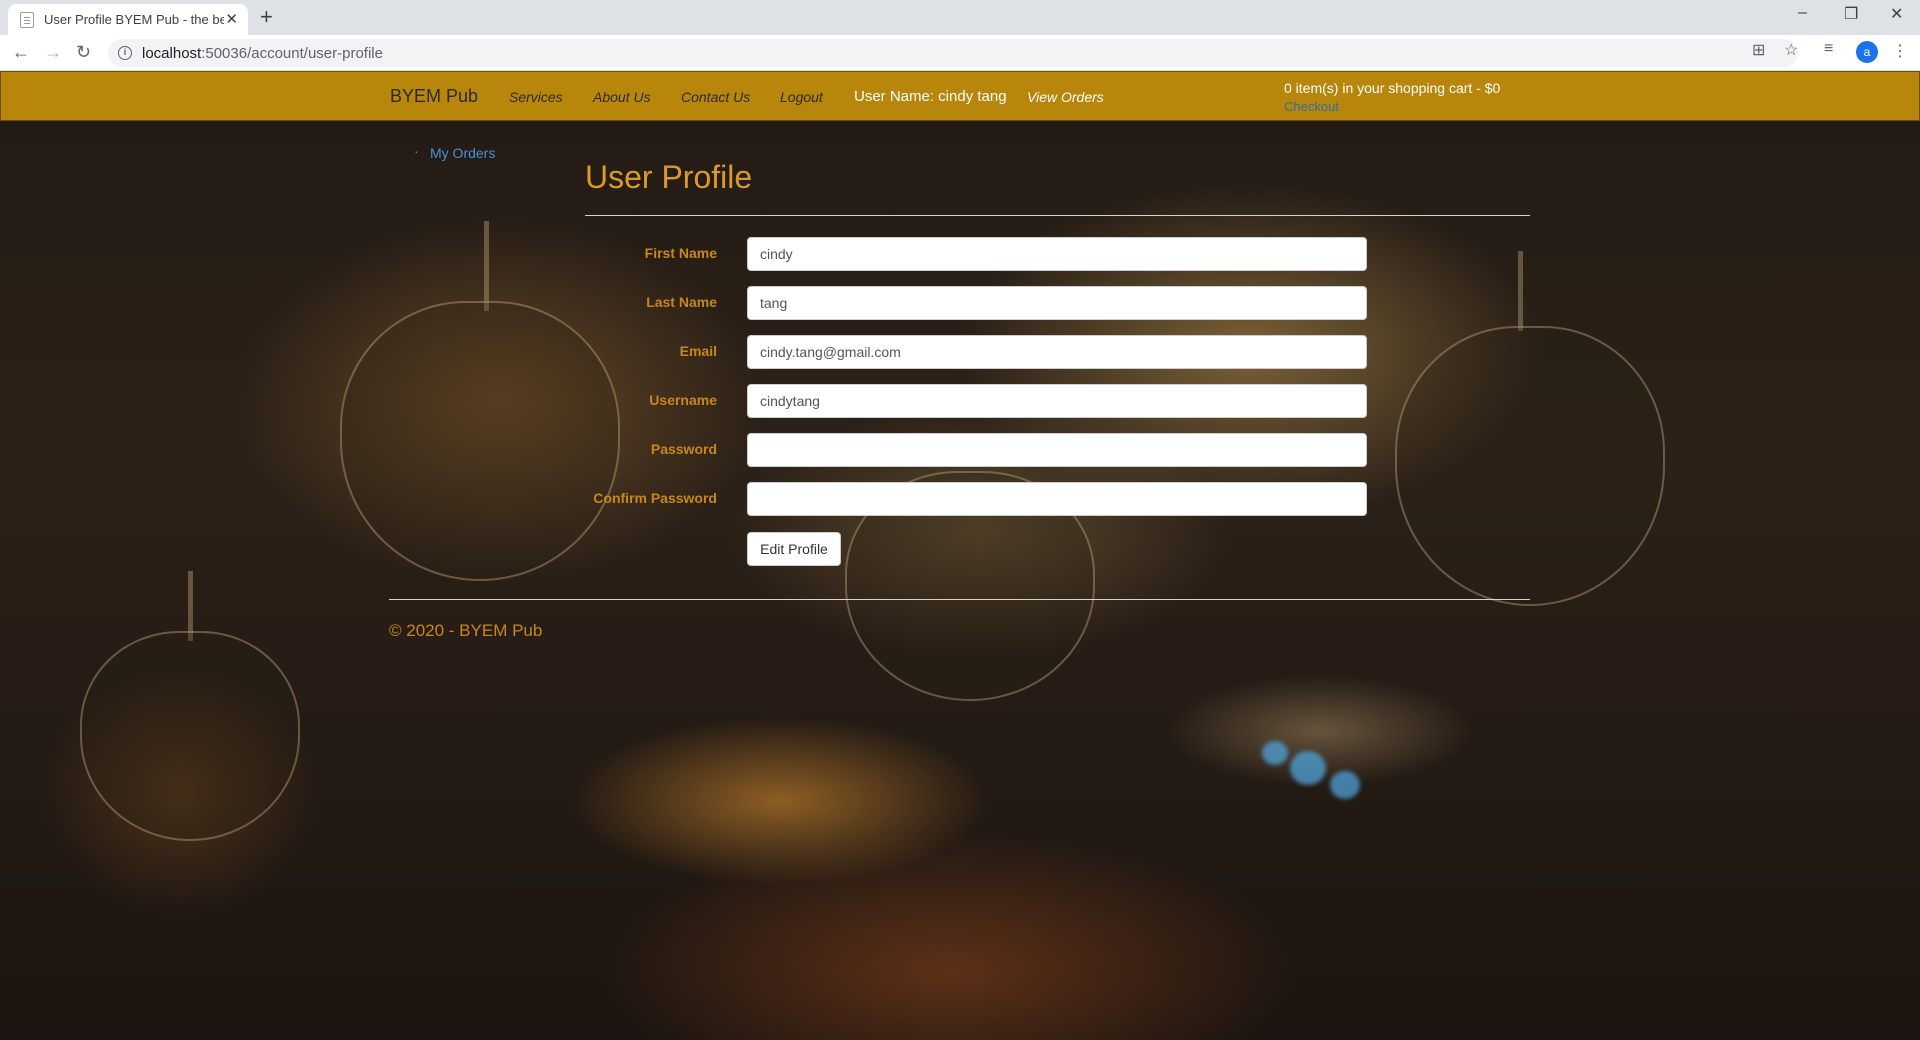 The image size is (1920, 1040). What do you see at coordinates (83, 52) in the screenshot?
I see `reload-icon: ↻` at bounding box center [83, 52].